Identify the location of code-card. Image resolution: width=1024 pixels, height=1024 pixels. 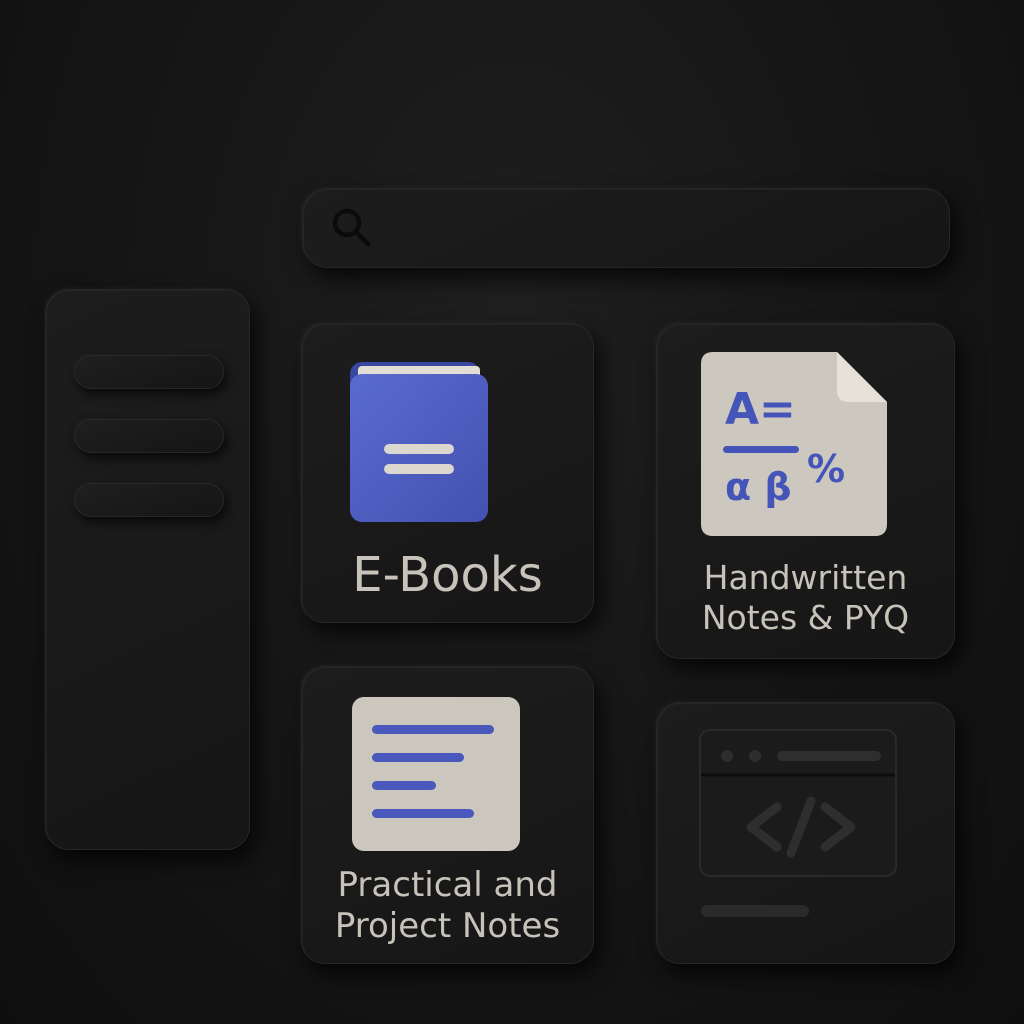
(805, 833).